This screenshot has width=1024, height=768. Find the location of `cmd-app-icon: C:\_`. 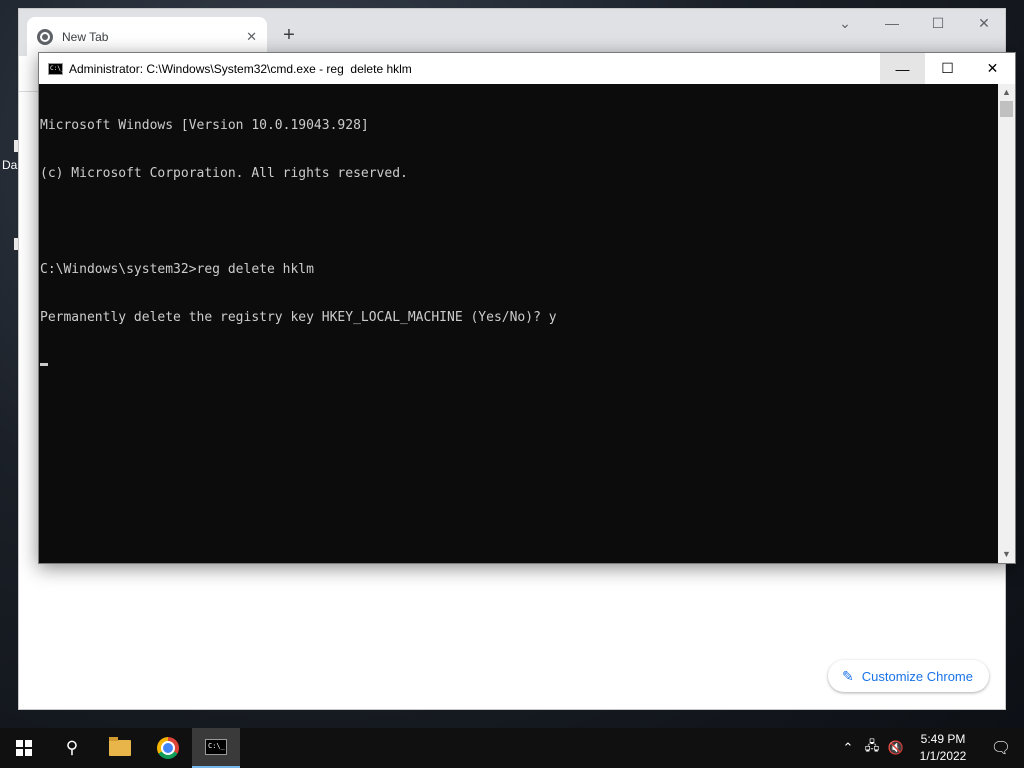

cmd-app-icon: C:\_ is located at coordinates (56, 68).